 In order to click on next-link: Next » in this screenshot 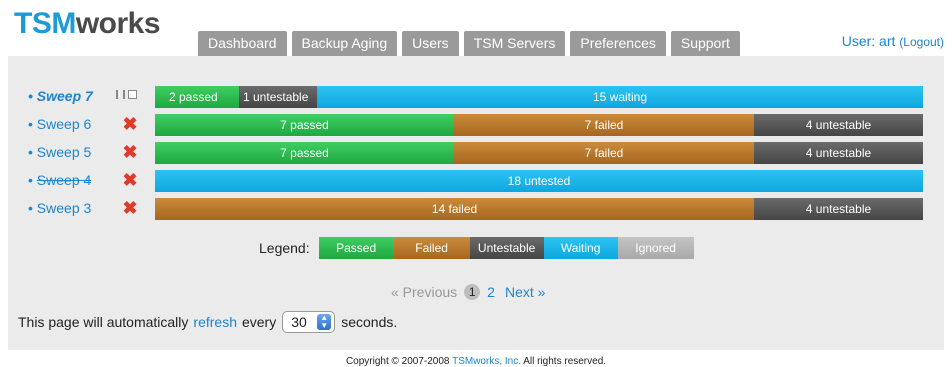, I will do `click(525, 292)`.